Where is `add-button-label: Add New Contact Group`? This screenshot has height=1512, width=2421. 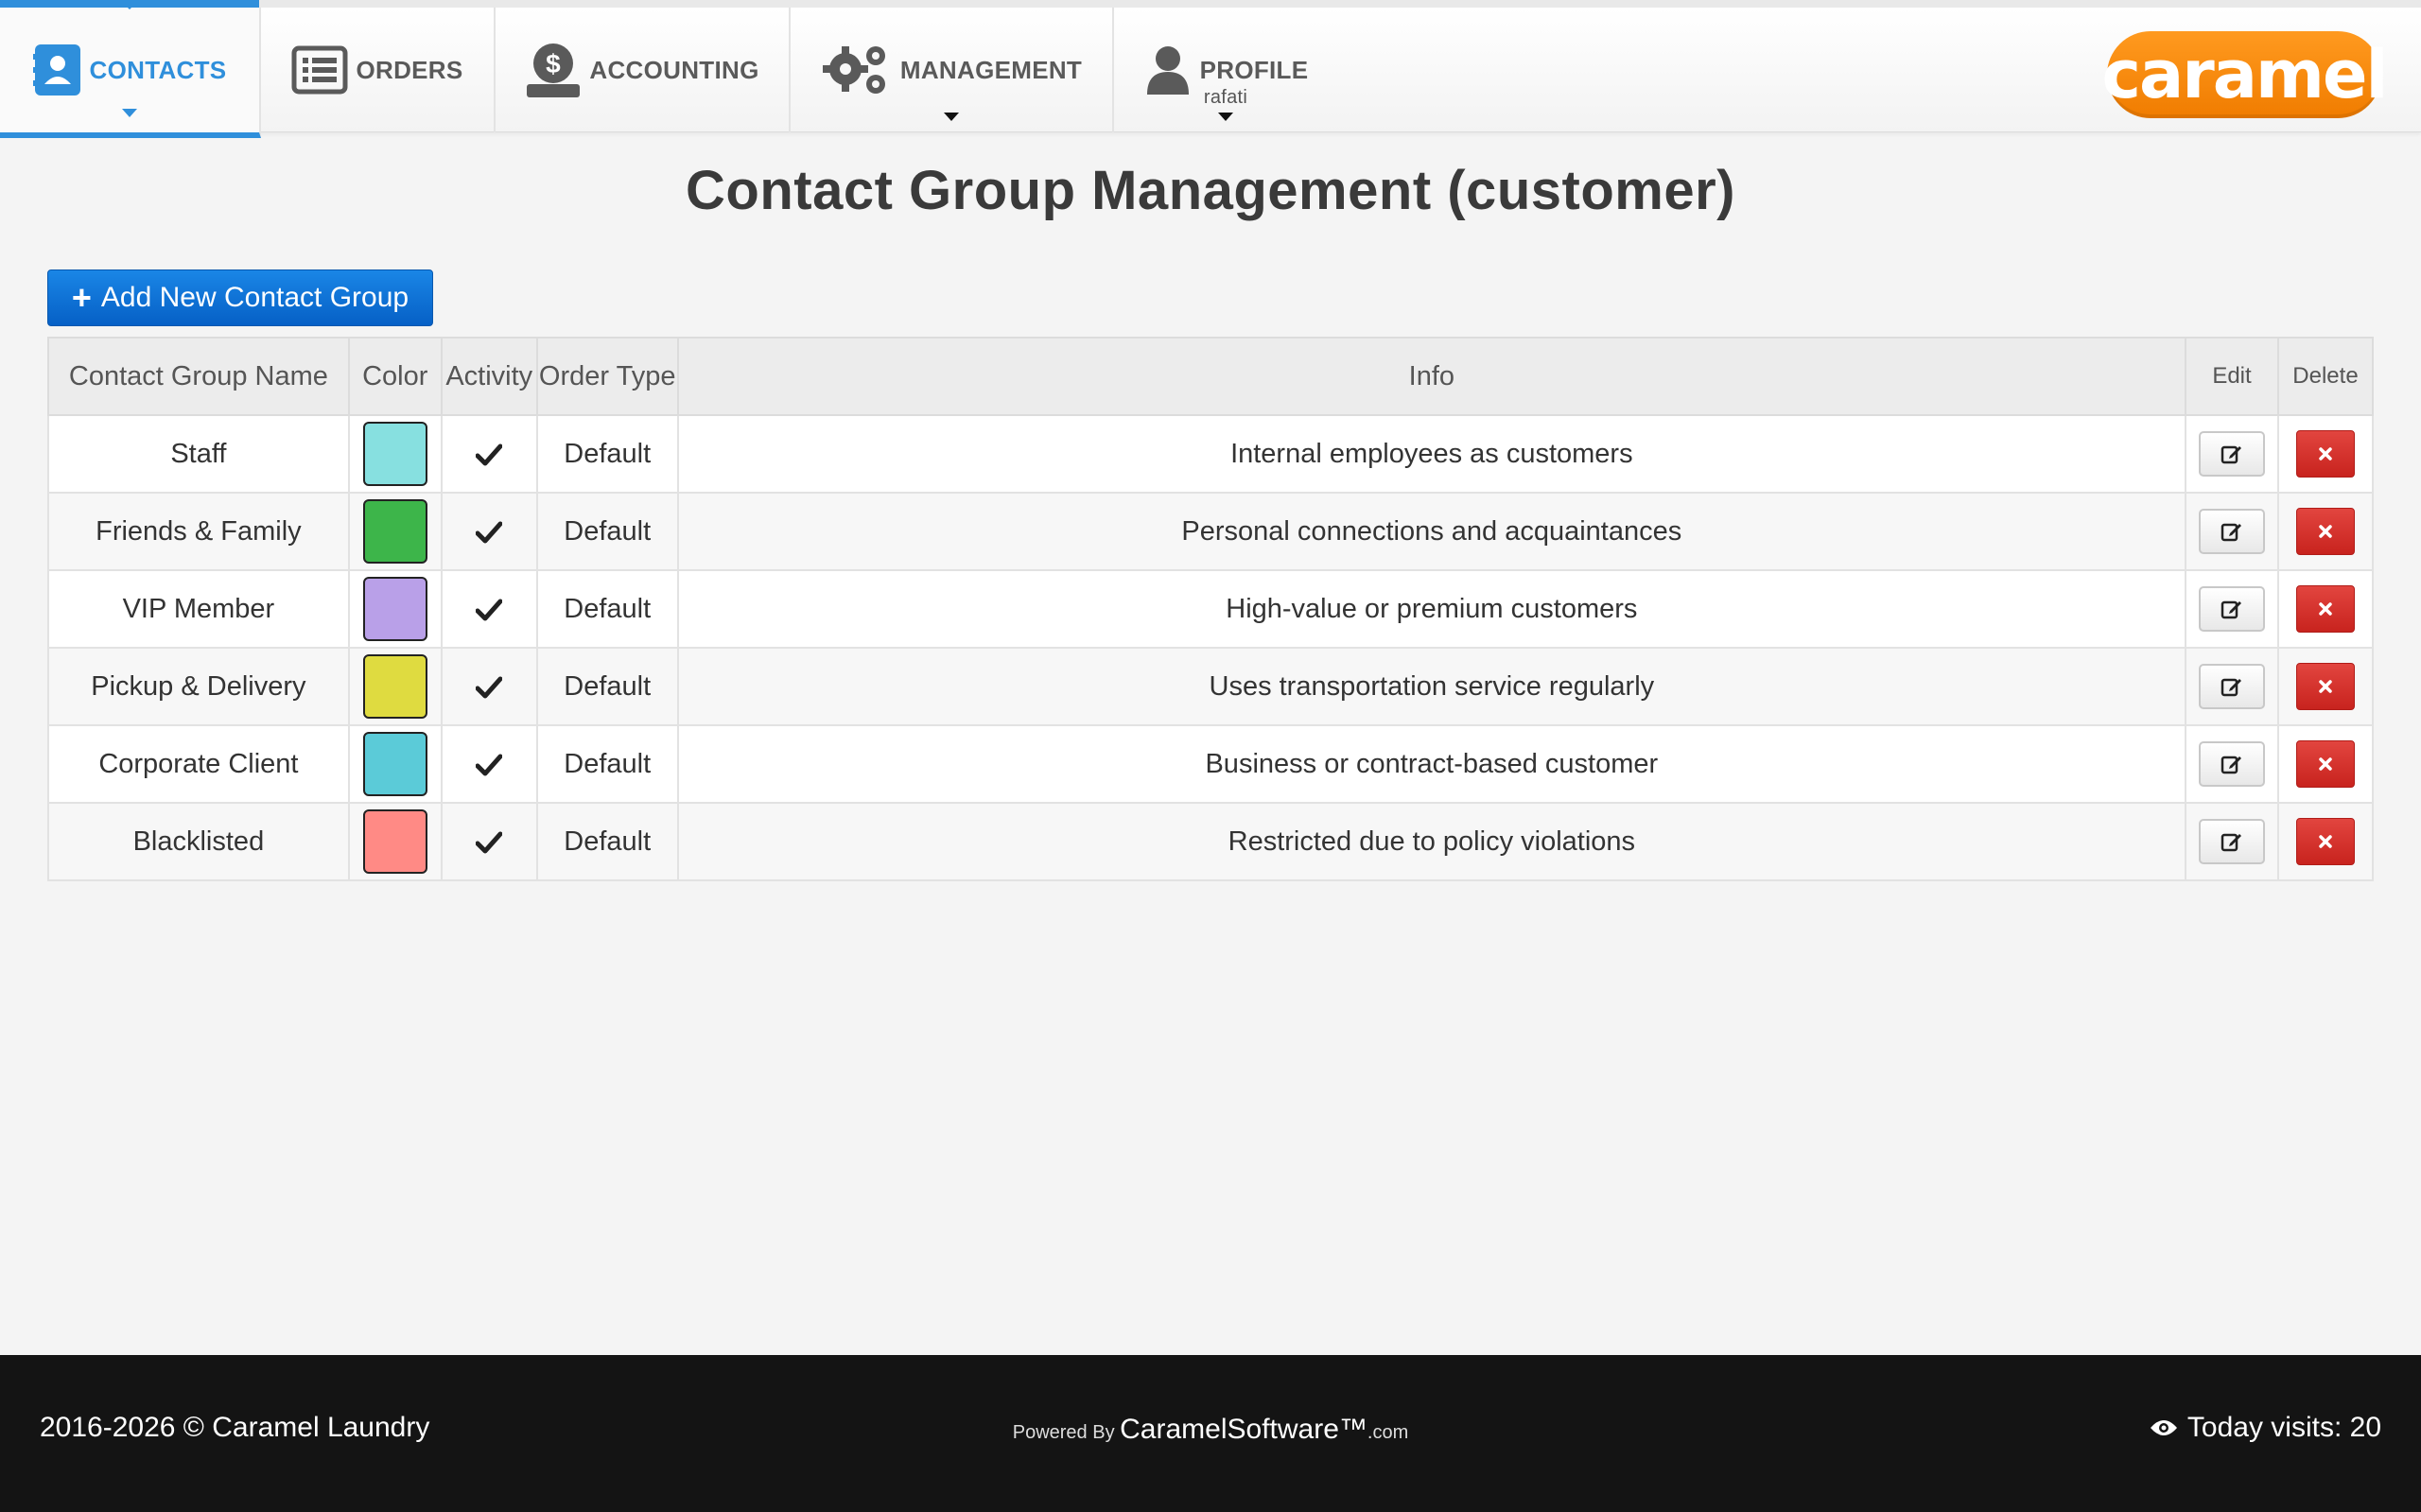
add-button-label: Add New Contact Group is located at coordinates (254, 297).